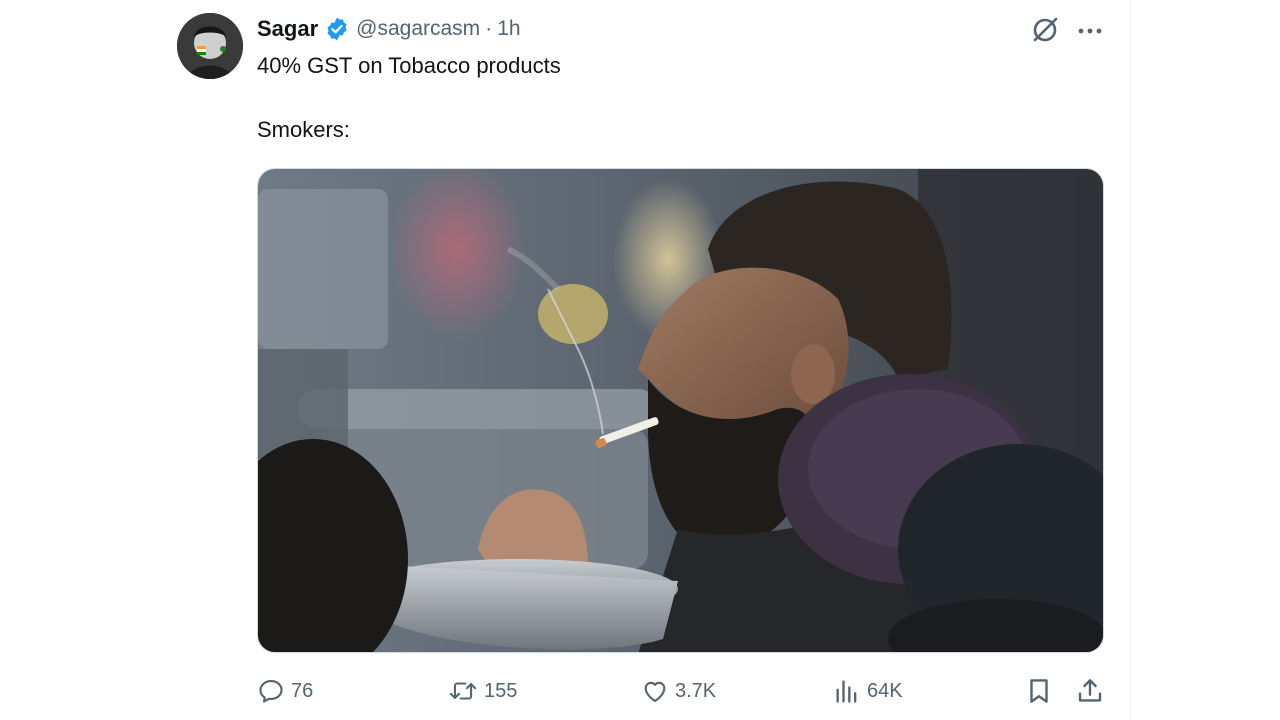  I want to click on column-divider, so click(1130, 360).